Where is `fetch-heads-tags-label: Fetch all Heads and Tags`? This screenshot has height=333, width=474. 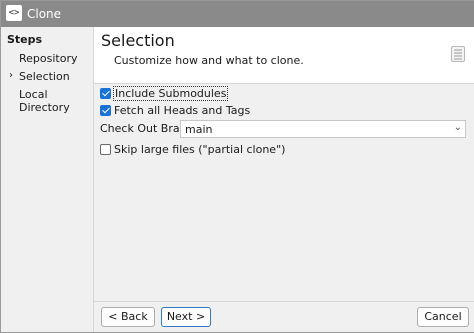 fetch-heads-tags-label: Fetch all Heads and Tags is located at coordinates (182, 110).